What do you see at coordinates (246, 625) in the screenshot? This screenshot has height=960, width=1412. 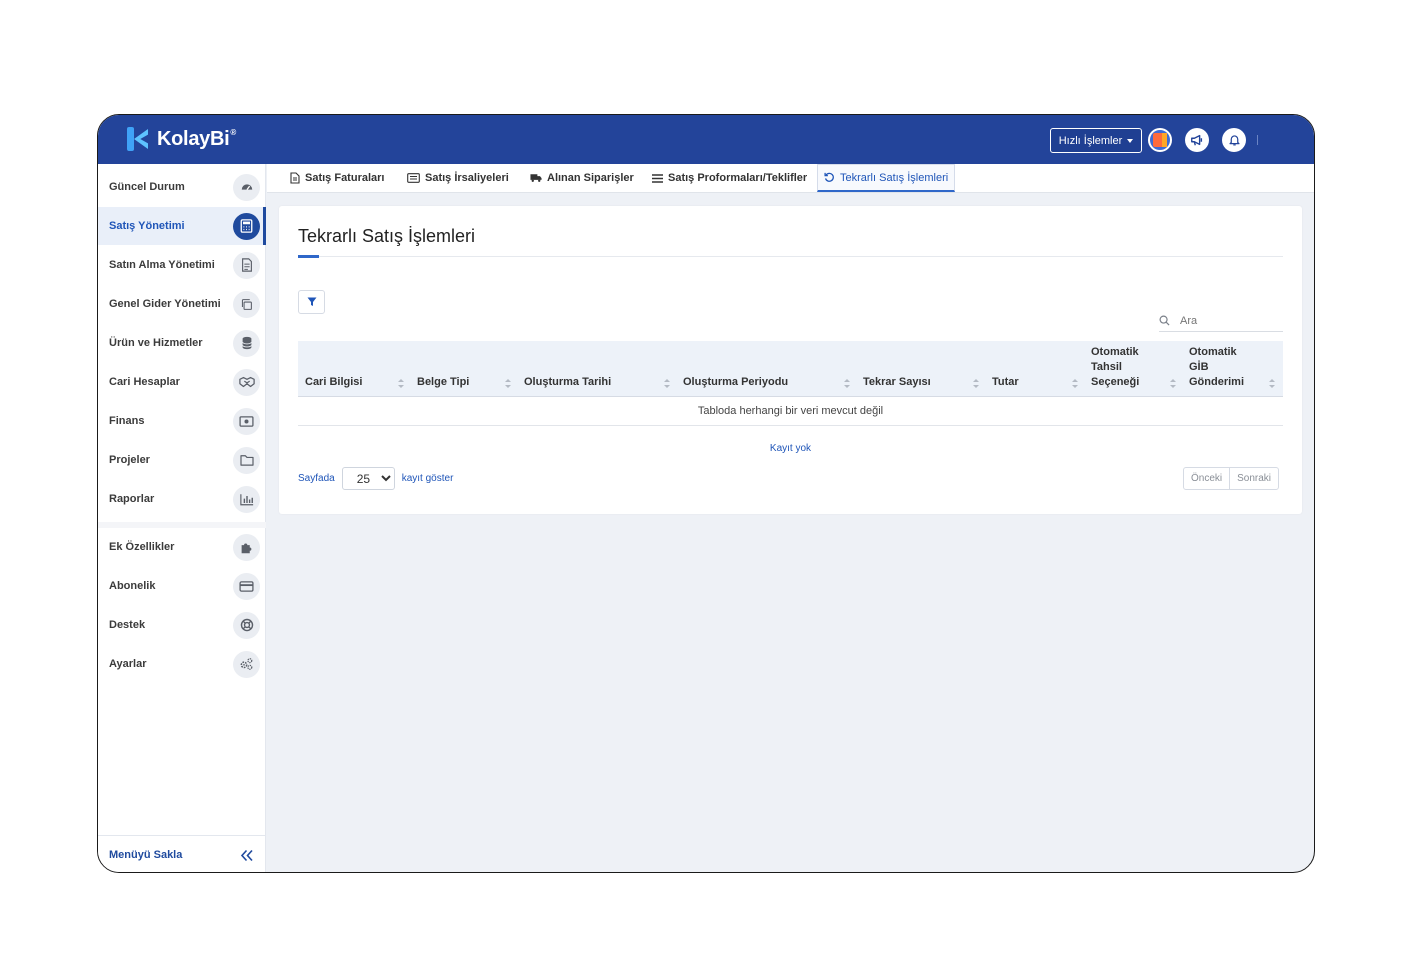 I see `life-ring-icon` at bounding box center [246, 625].